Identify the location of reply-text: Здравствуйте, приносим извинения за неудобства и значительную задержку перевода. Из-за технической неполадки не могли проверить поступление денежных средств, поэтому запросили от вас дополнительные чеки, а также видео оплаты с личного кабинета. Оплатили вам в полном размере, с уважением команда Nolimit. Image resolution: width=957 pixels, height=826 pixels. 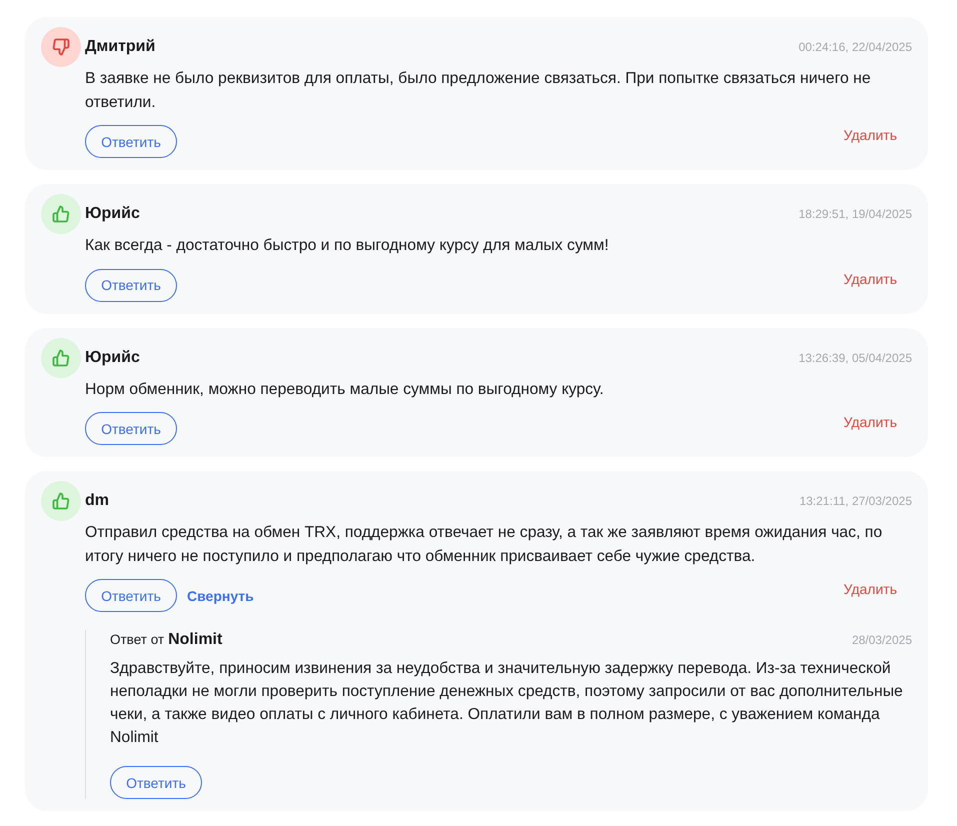
(507, 703).